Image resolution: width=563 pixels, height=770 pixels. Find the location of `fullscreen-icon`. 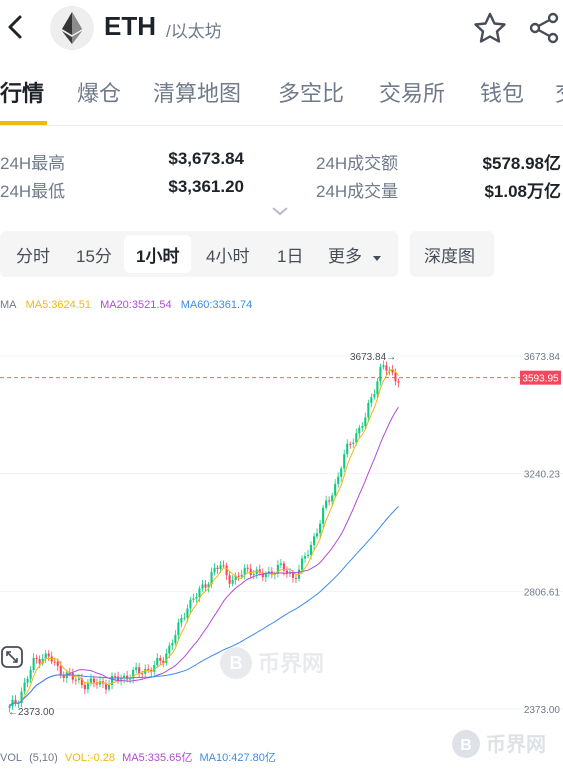

fullscreen-icon is located at coordinates (12, 657).